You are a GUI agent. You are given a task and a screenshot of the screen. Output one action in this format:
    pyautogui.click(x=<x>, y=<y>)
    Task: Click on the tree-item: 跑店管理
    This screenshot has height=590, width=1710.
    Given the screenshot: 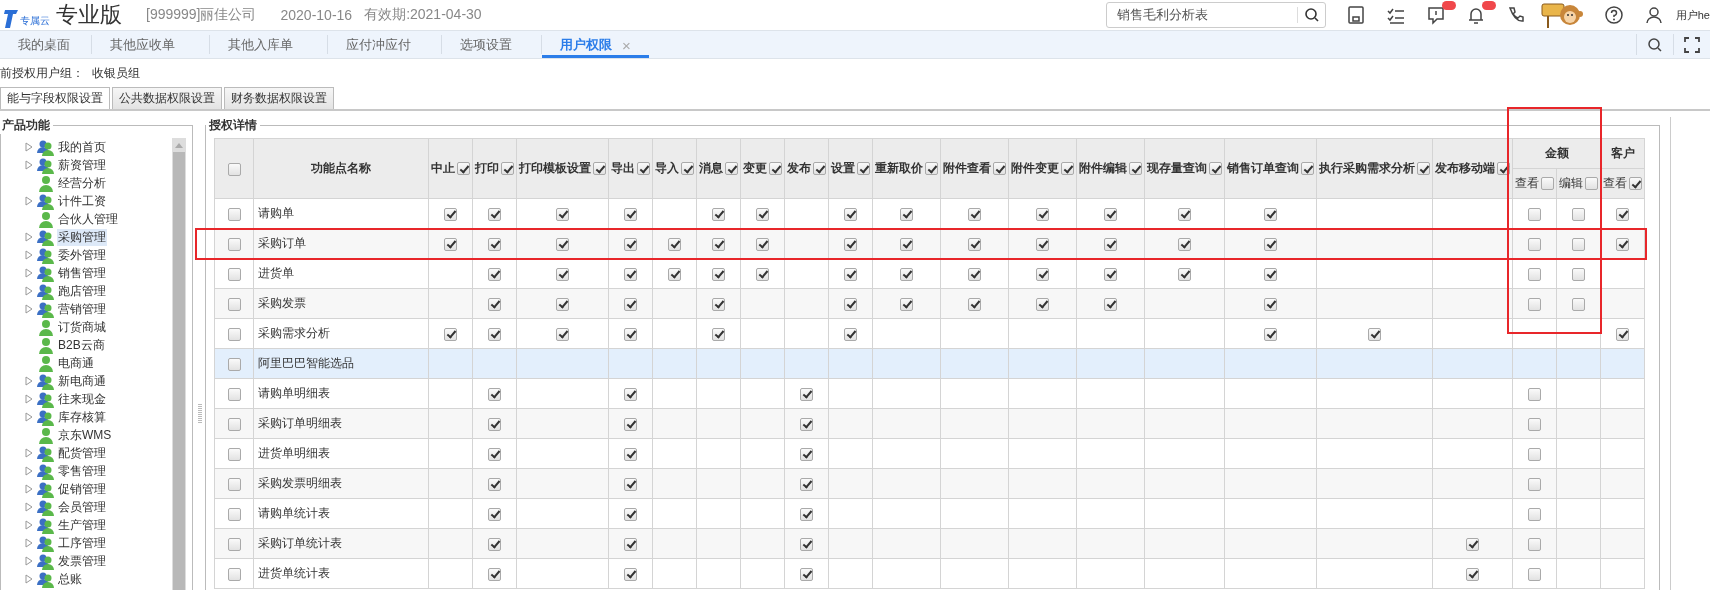 What is the action you would take?
    pyautogui.click(x=82, y=291)
    